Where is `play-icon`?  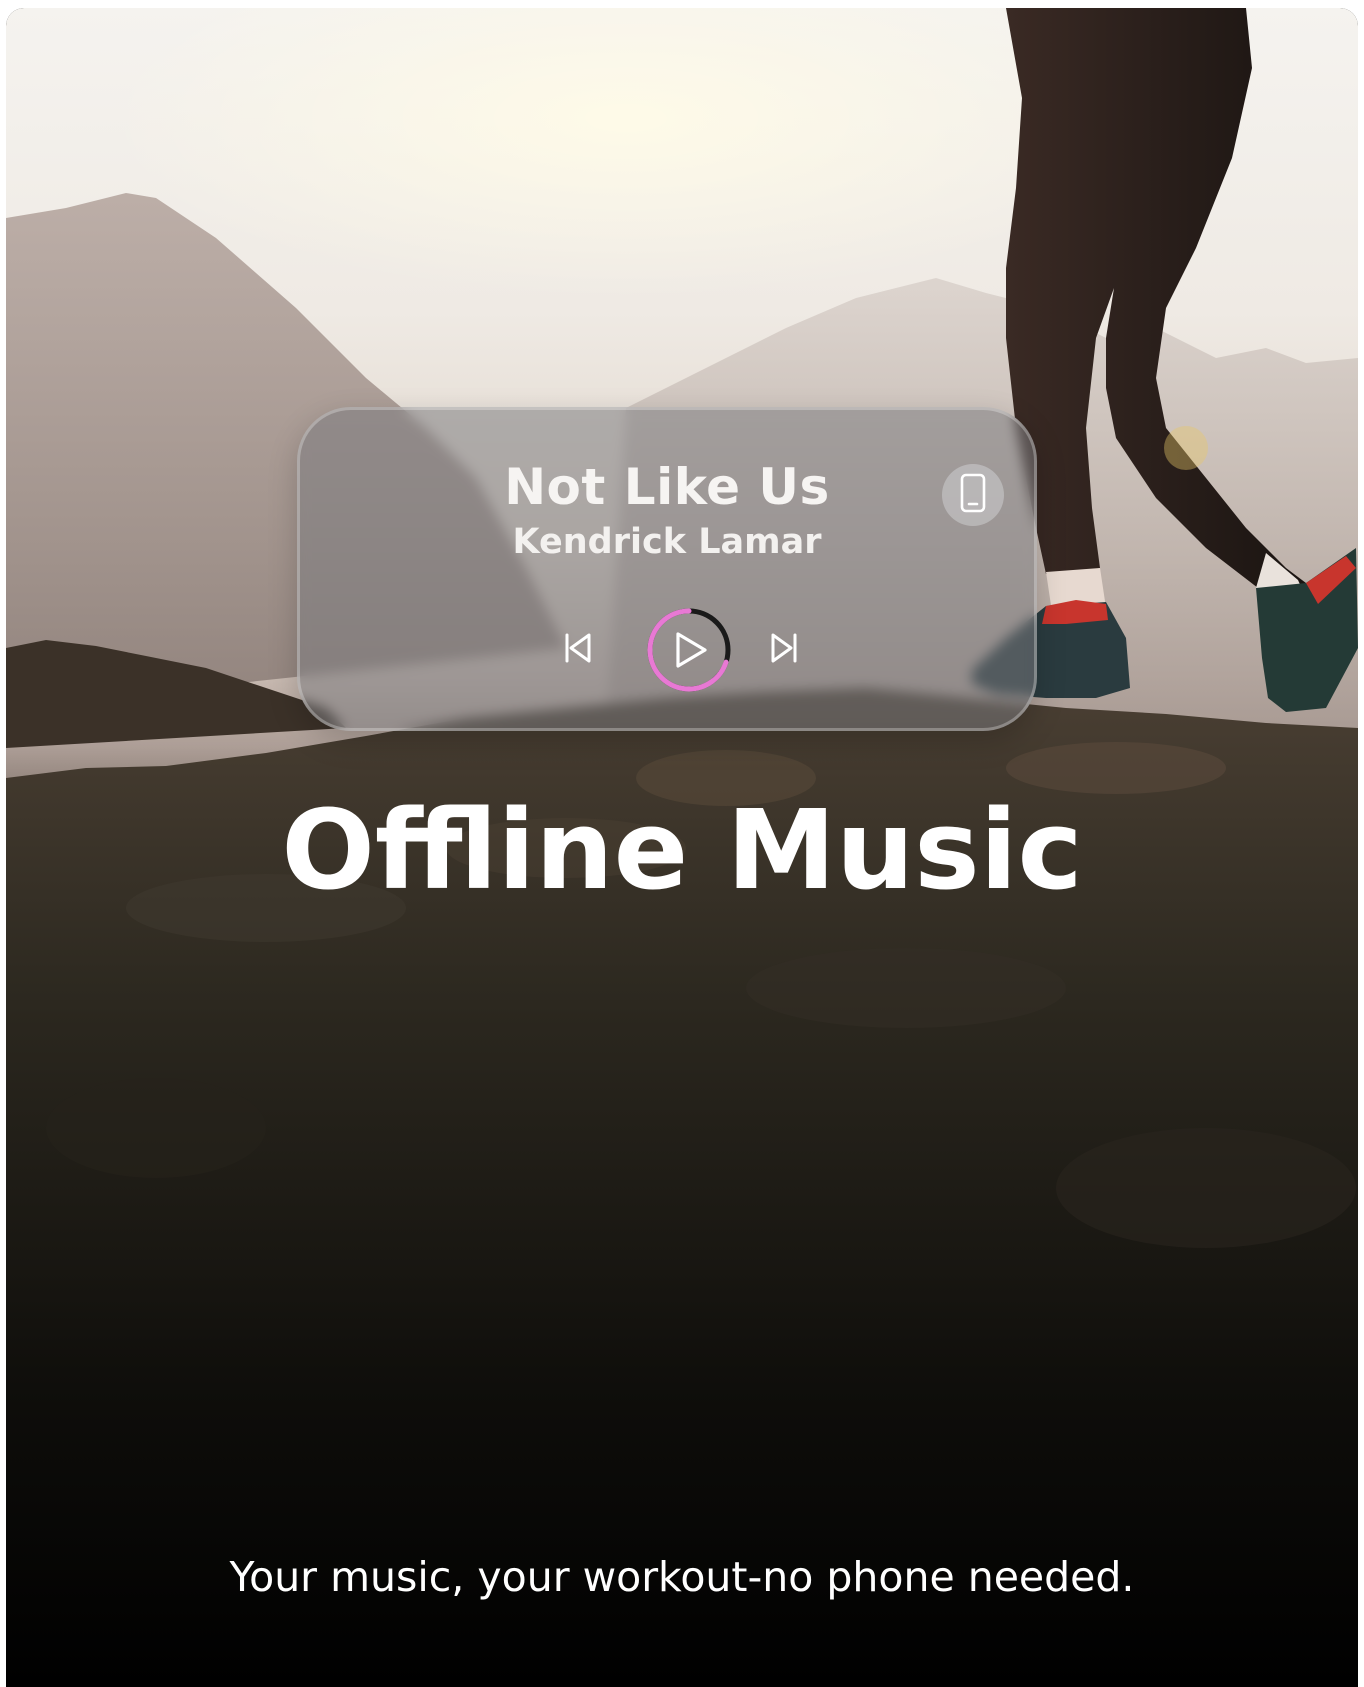 play-icon is located at coordinates (691, 650).